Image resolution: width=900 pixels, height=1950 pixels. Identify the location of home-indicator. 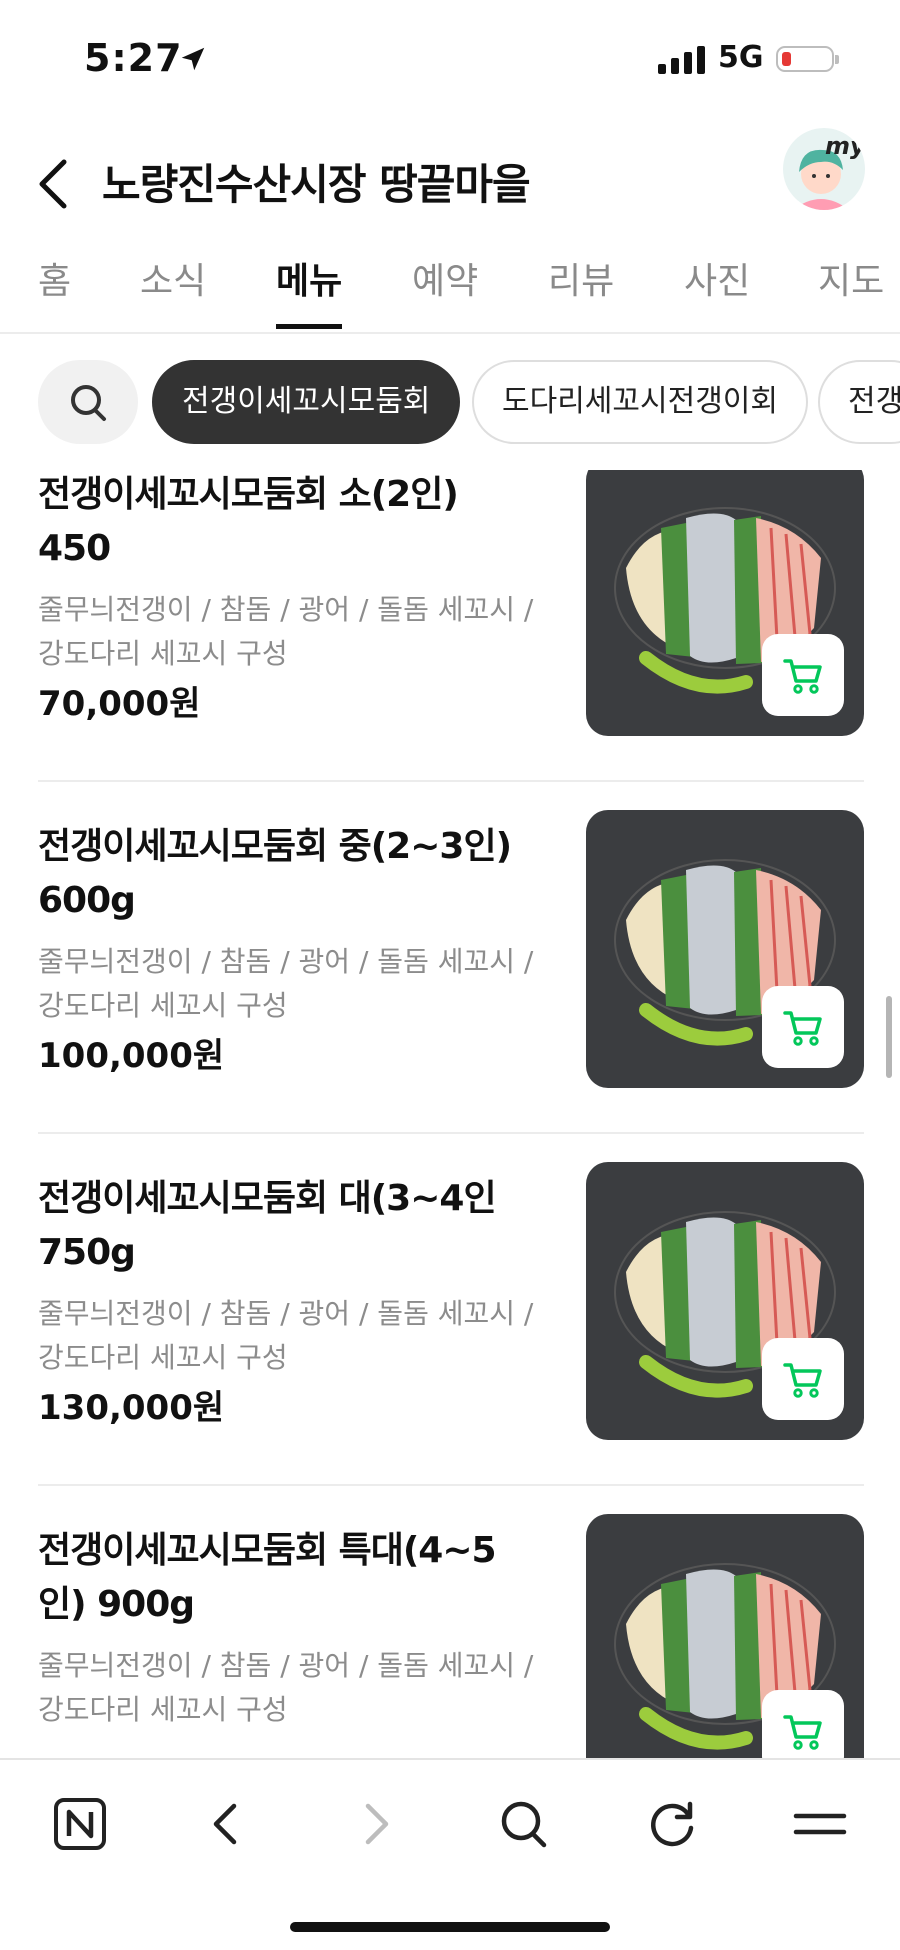
(450, 1927).